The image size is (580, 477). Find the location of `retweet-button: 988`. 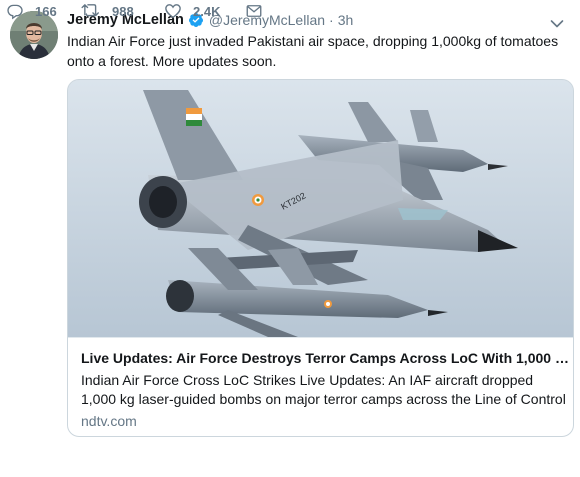

retweet-button: 988 is located at coordinates (107, 11).